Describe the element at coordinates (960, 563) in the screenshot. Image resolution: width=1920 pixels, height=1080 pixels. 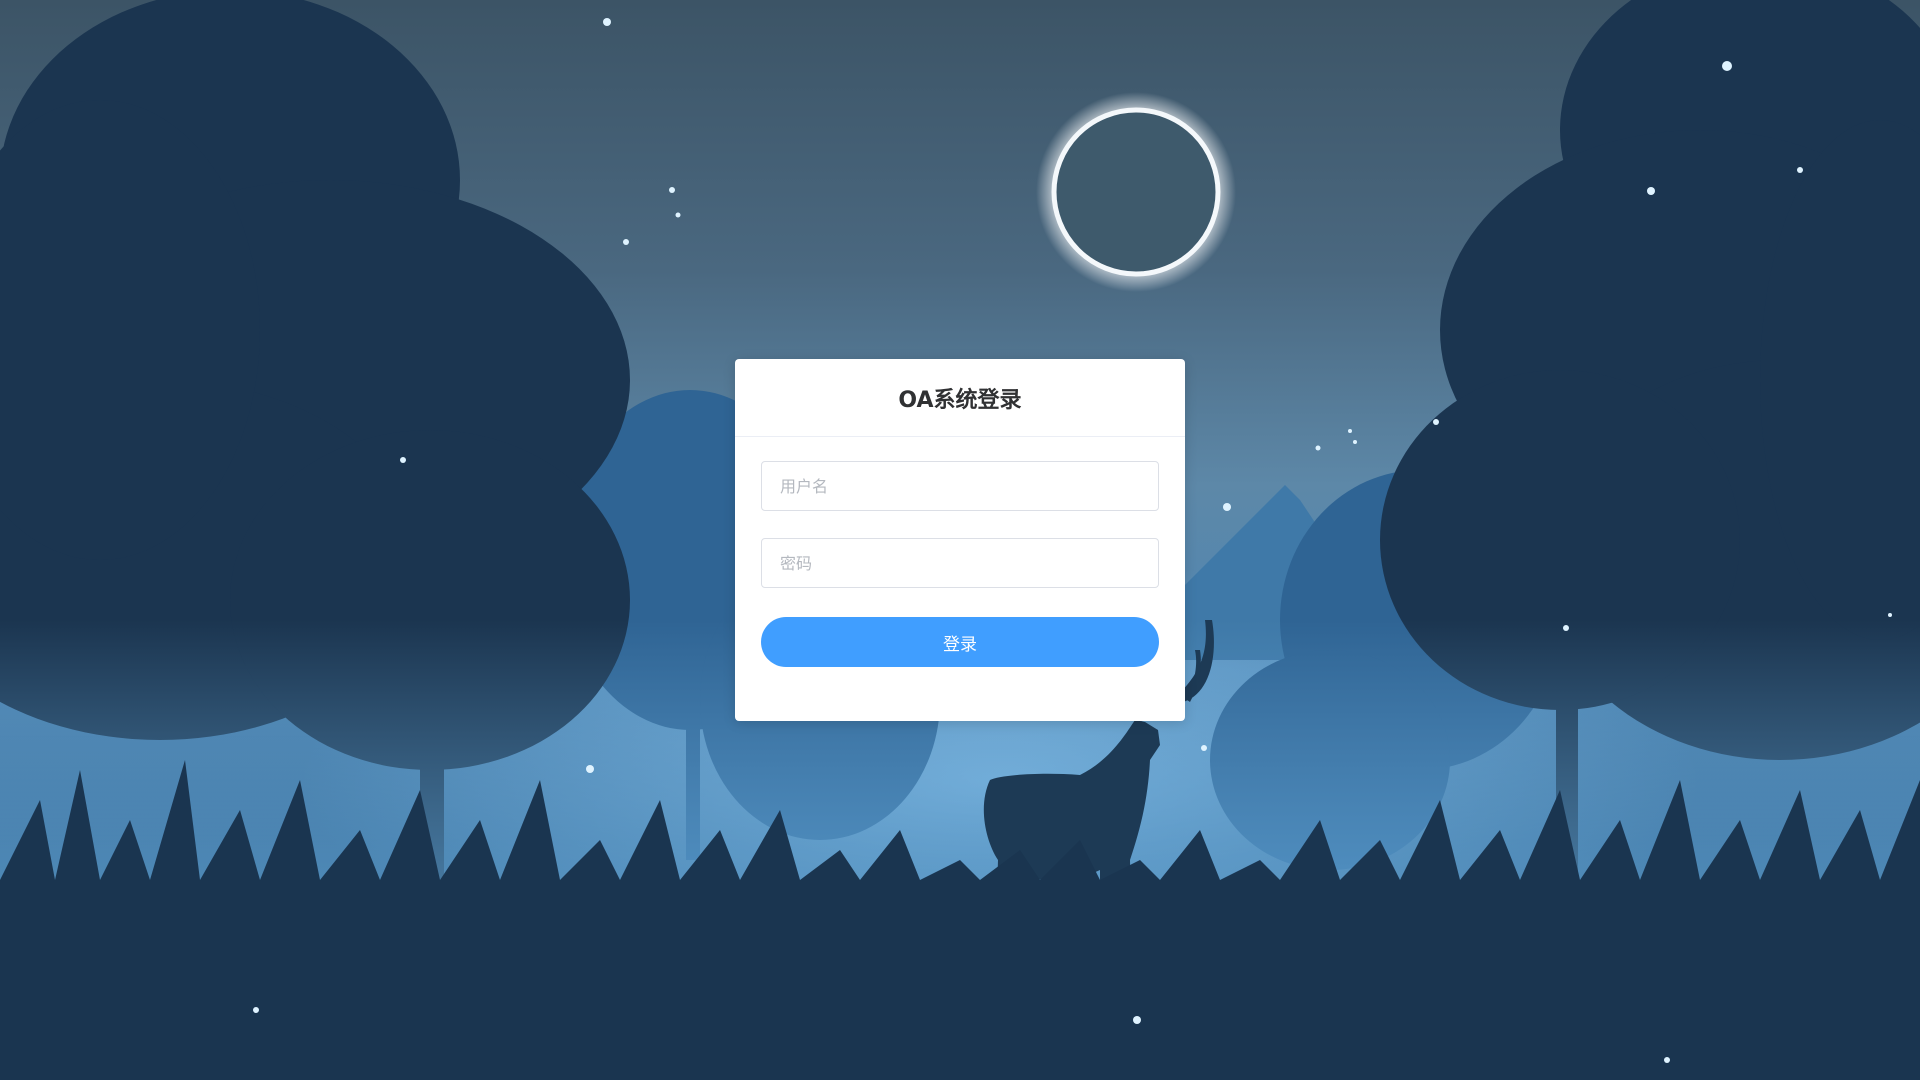
I see `password-input` at that location.